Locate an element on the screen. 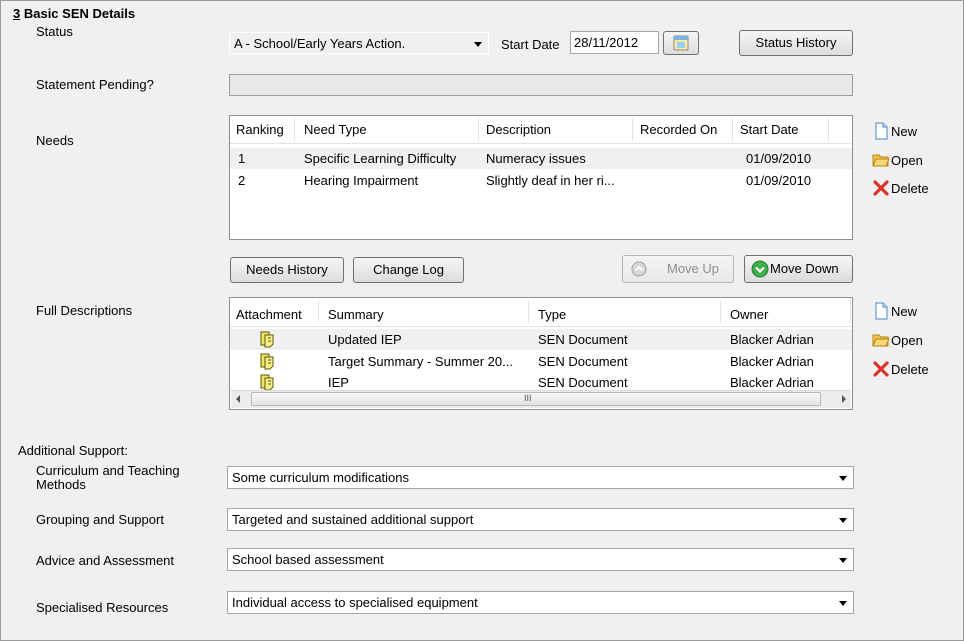  section-header: 3 Basic SEN Details is located at coordinates (74, 13).